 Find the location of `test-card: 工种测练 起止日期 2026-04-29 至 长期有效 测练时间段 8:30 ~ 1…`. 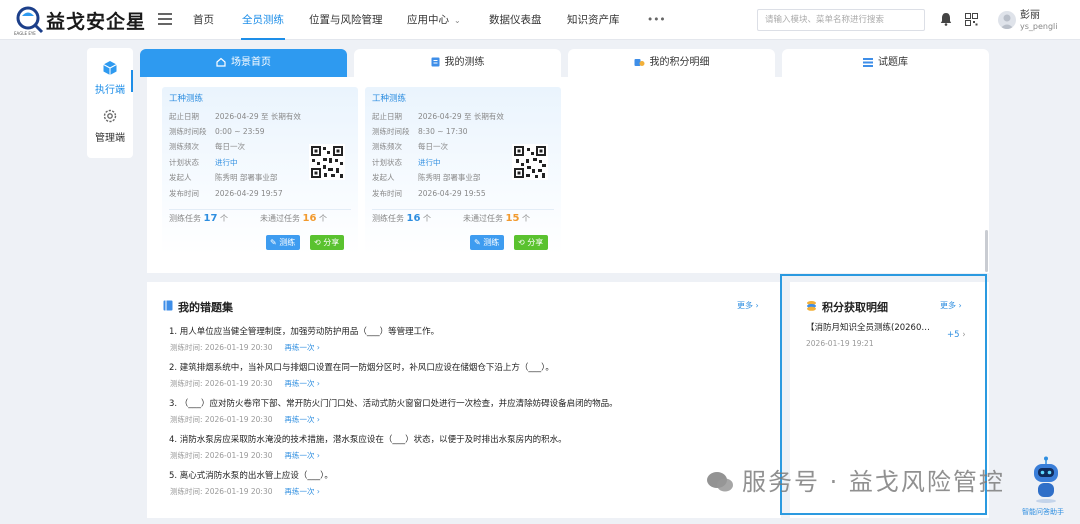

test-card: 工种测练 起止日期 2026-04-29 至 长期有效 测练时间段 8:30 ~ 1… is located at coordinates (463, 171).